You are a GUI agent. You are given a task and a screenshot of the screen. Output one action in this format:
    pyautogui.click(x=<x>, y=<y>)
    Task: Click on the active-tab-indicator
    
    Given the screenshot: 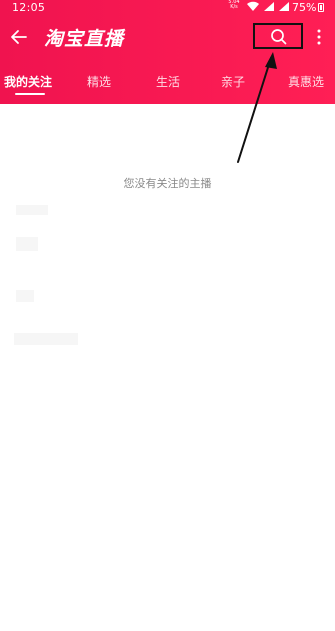 What is the action you would take?
    pyautogui.click(x=30, y=94)
    